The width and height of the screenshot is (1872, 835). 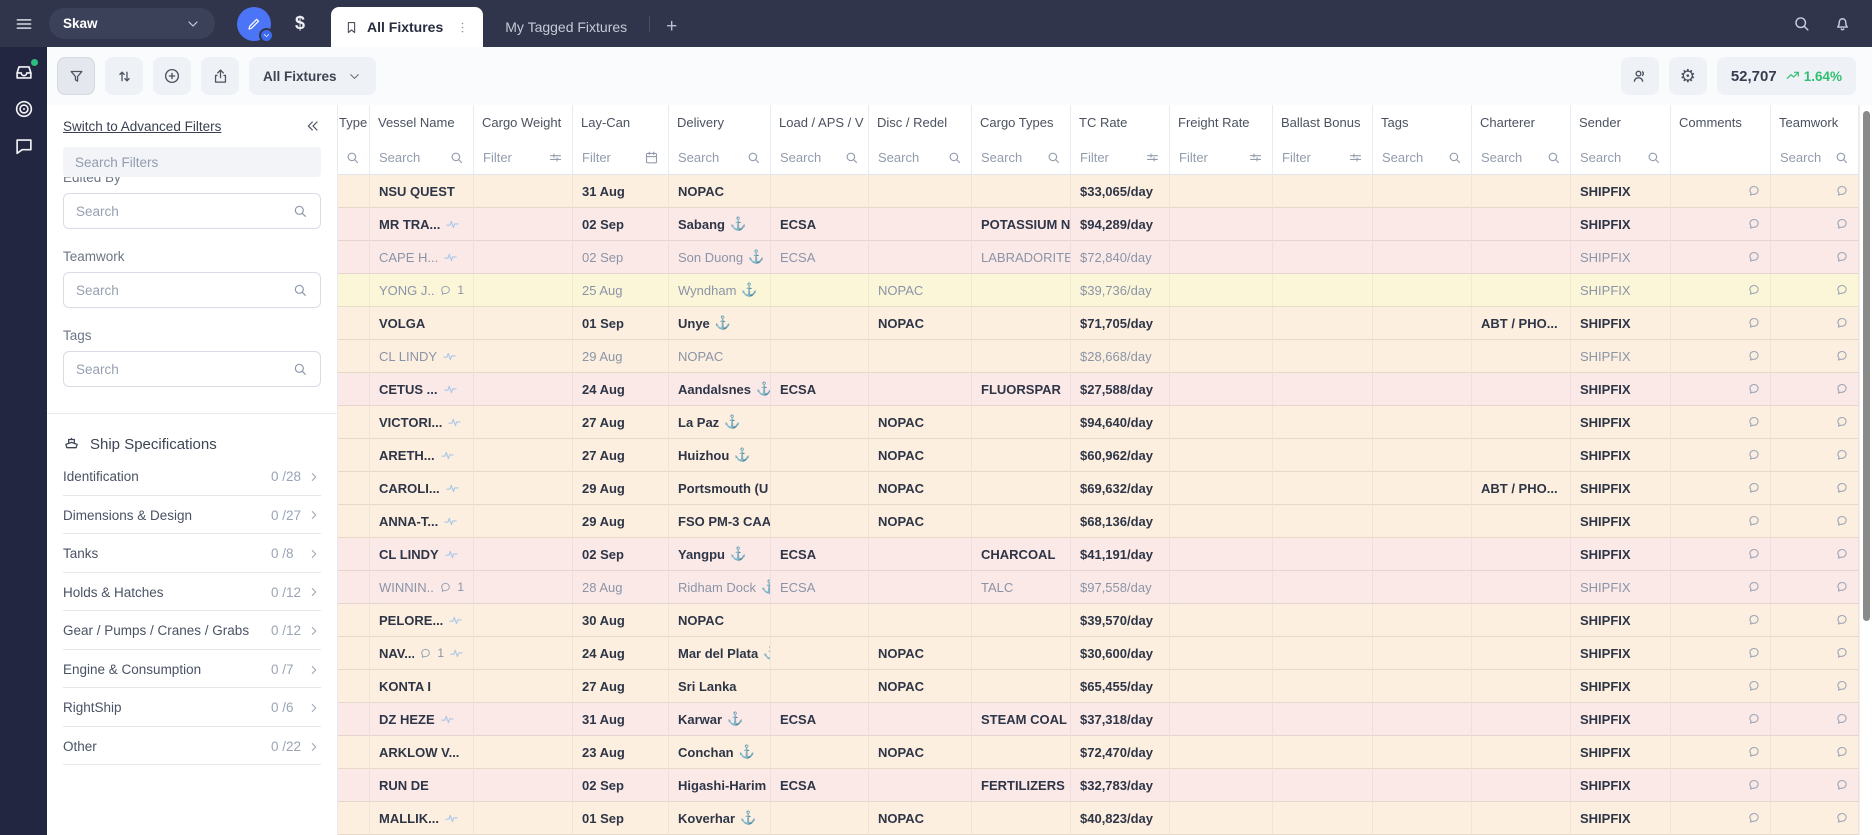 What do you see at coordinates (192, 369) in the screenshot?
I see `filter-group-search-input: Search` at bounding box center [192, 369].